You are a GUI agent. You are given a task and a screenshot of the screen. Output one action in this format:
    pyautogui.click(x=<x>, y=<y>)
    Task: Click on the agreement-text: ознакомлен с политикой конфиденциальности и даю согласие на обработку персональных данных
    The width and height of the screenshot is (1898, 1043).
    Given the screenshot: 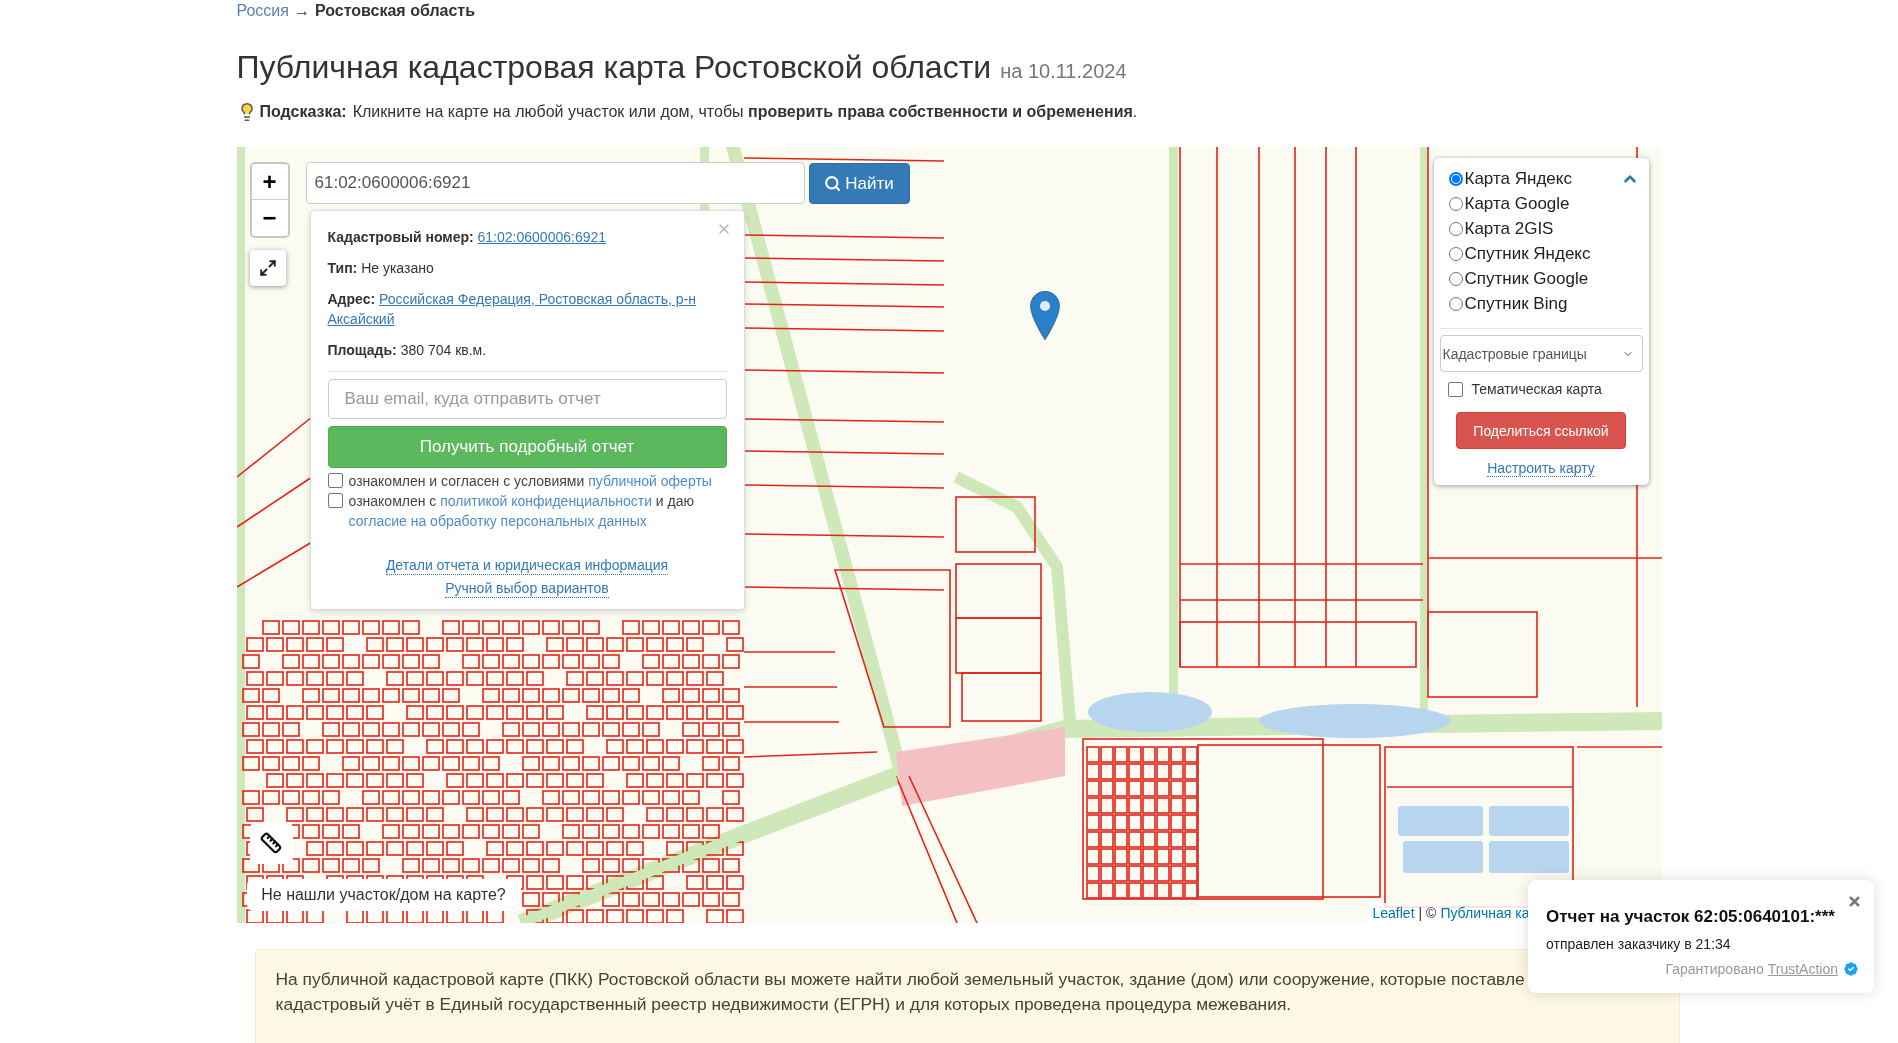 What is the action you would take?
    pyautogui.click(x=522, y=511)
    